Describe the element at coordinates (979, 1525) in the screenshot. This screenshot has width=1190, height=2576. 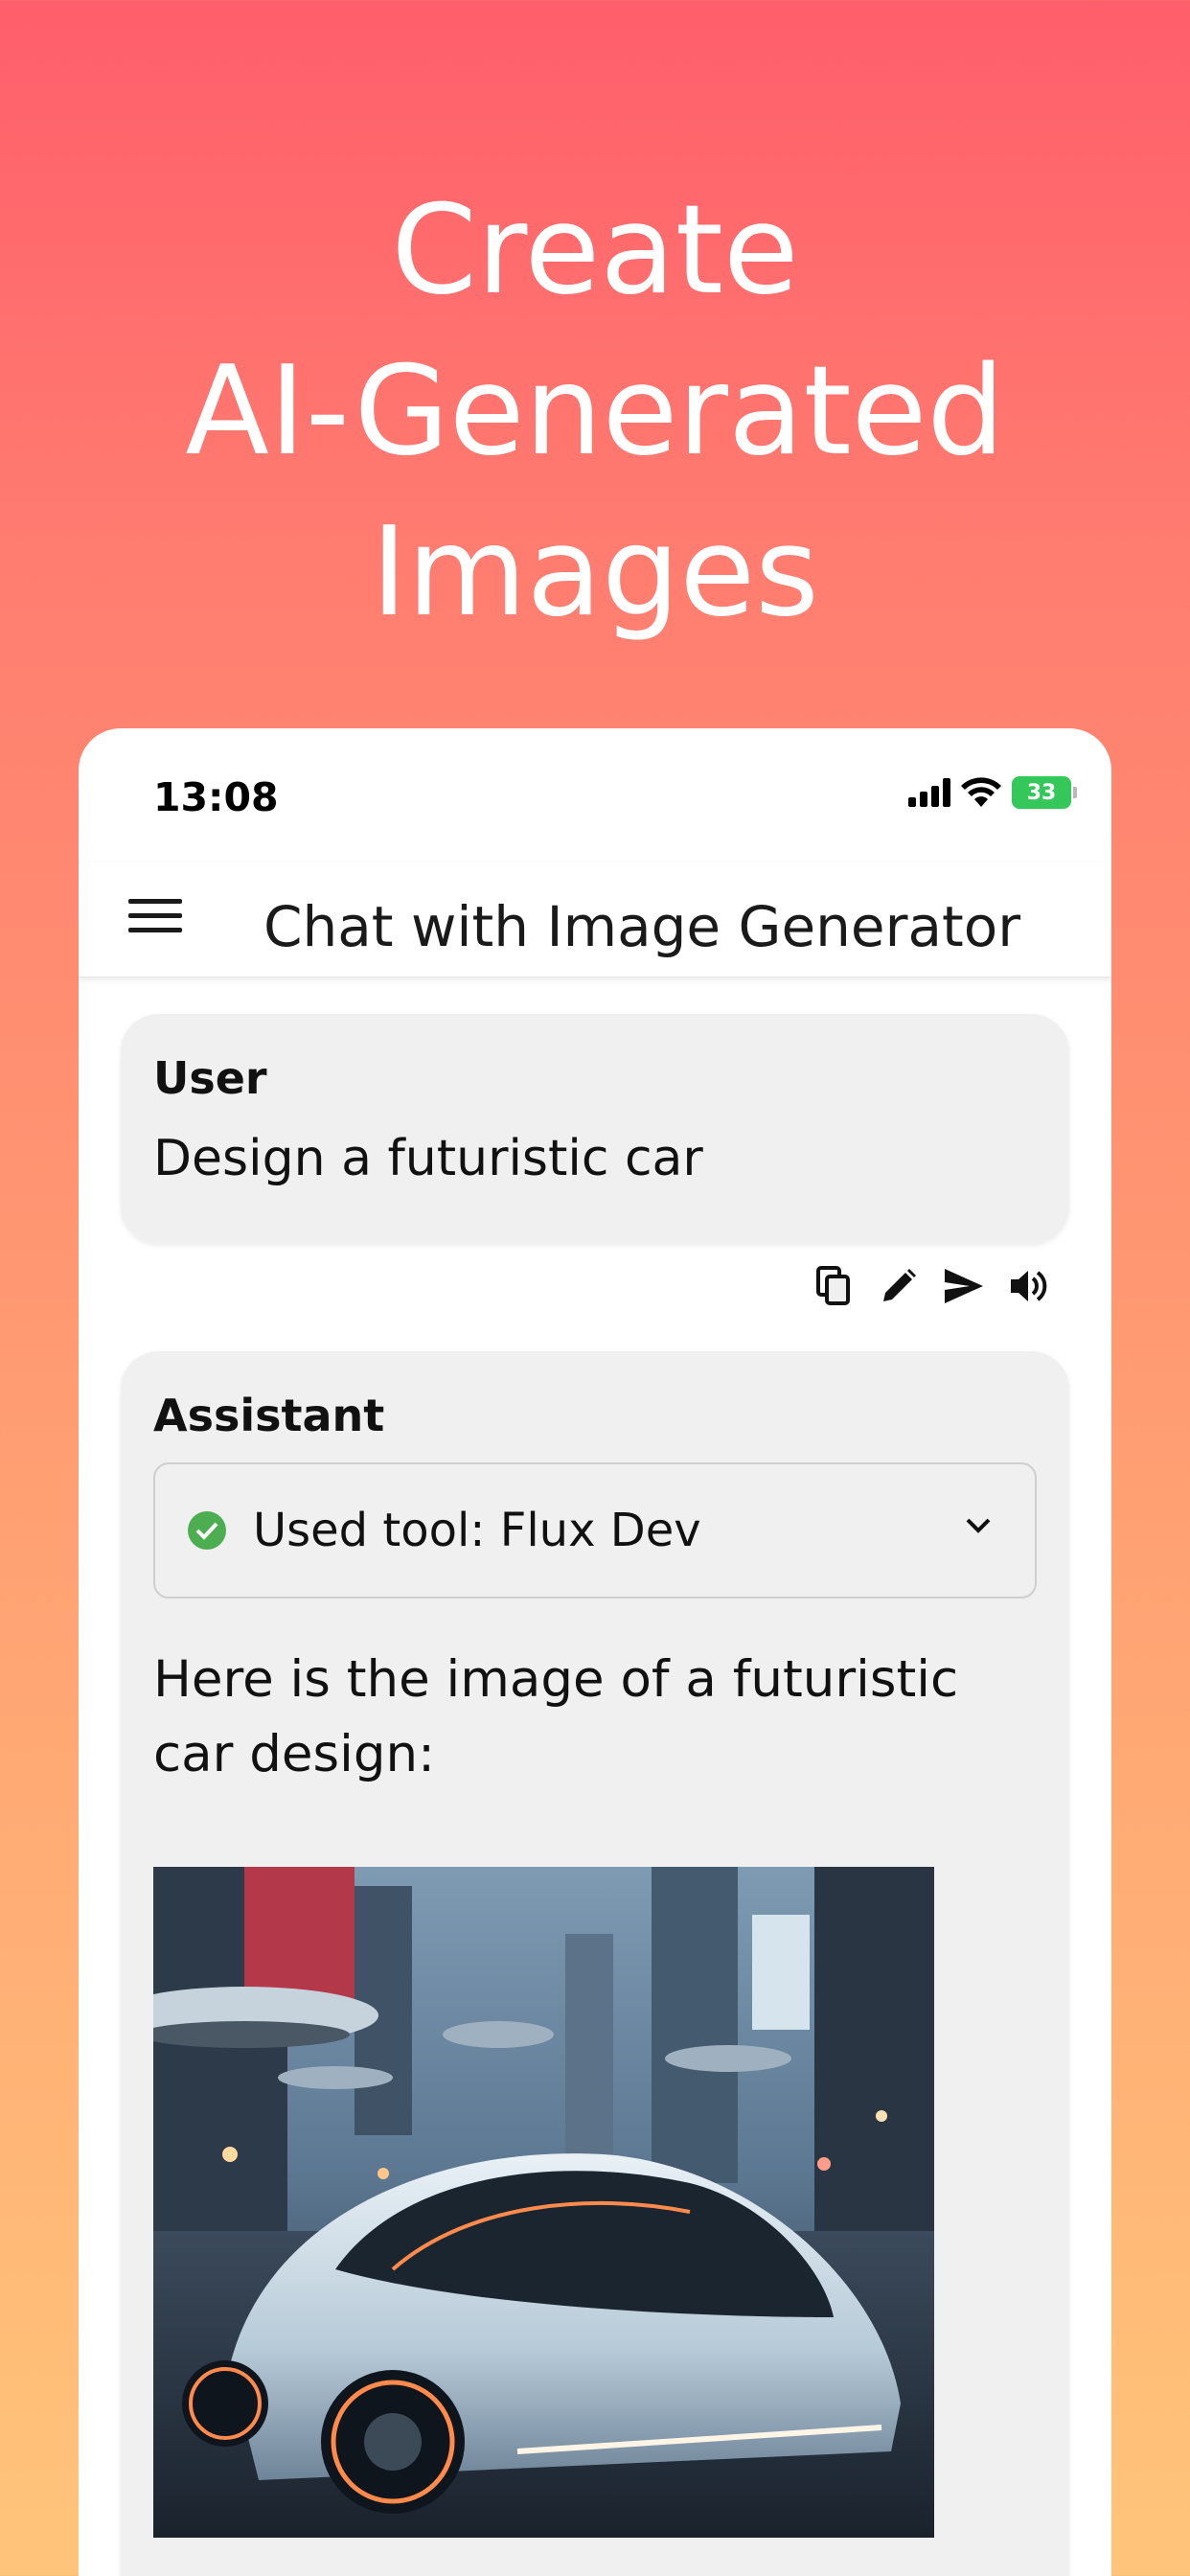
I see `chevron-down-icon` at that location.